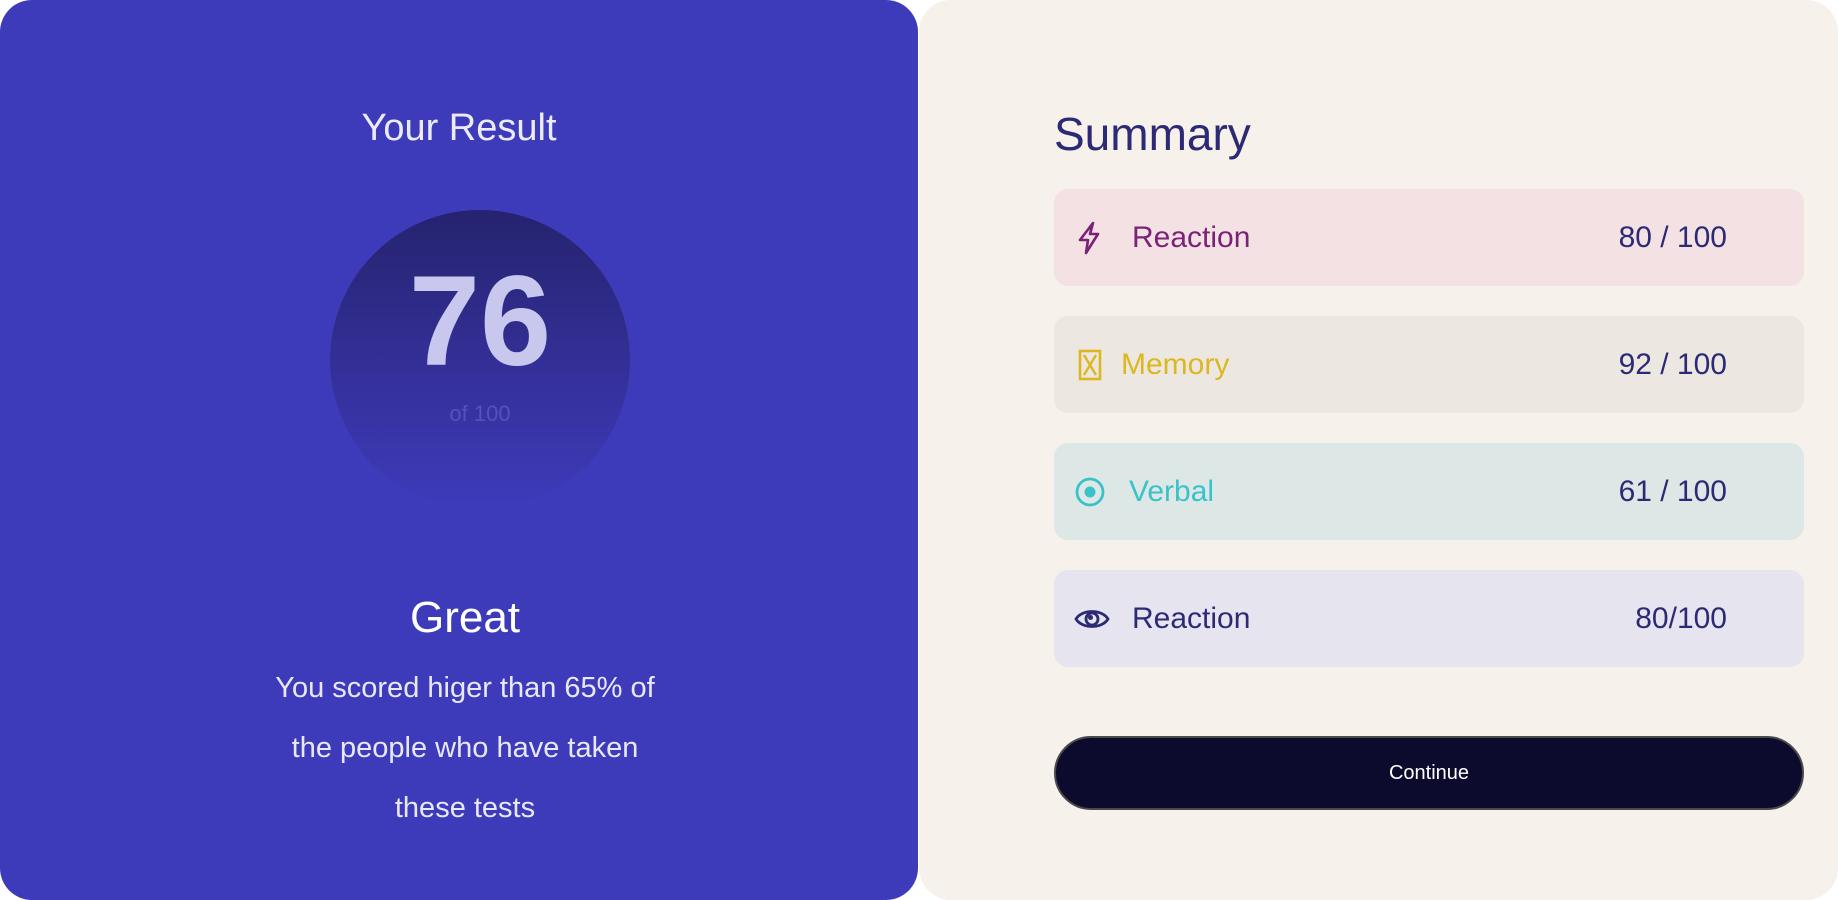  I want to click on summary-row-reaction: Reaction 80 / 100, so click(1429, 237).